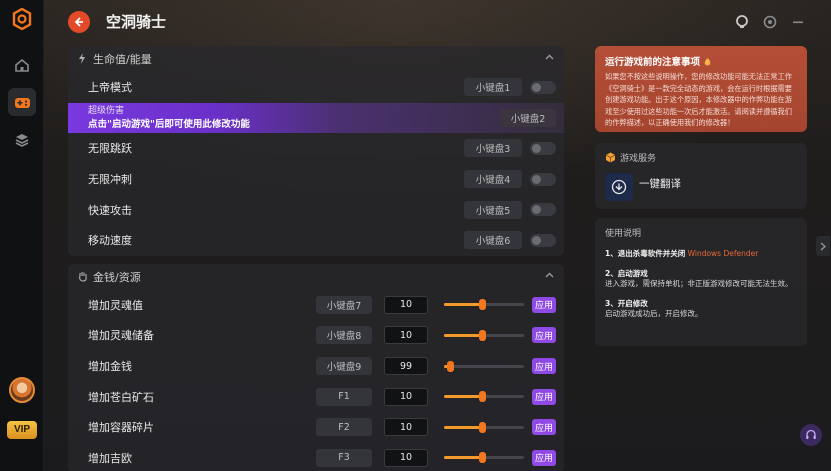  What do you see at coordinates (344, 335) in the screenshot?
I see `hotkey-badge: 小键盘8` at bounding box center [344, 335].